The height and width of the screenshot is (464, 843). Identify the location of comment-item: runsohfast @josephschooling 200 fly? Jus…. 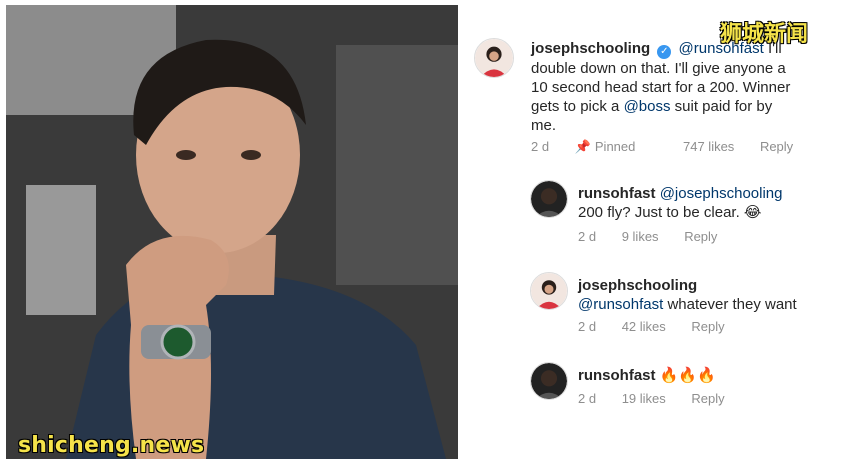
(680, 215).